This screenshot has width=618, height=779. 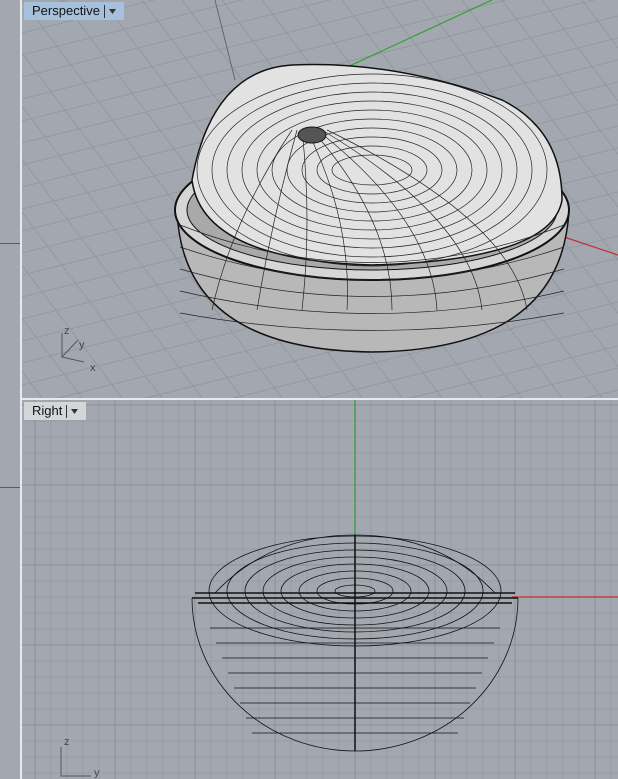 What do you see at coordinates (76, 762) in the screenshot?
I see `axis-triad-icon` at bounding box center [76, 762].